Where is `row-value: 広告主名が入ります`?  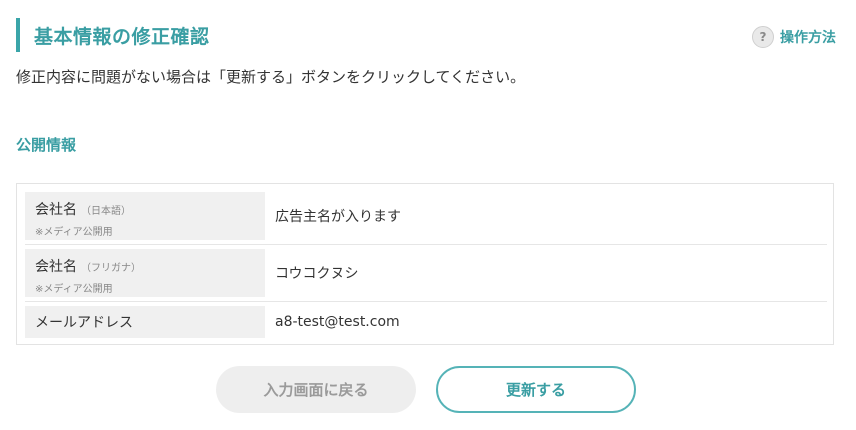
row-value: 広告主名が入ります is located at coordinates (338, 217).